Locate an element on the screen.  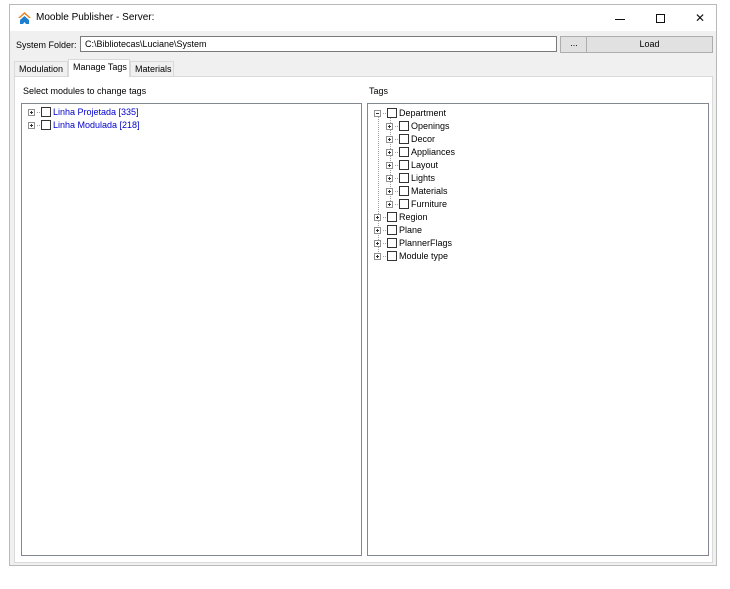
window-title: Mooble Publisher - Server: is located at coordinates (95, 17).